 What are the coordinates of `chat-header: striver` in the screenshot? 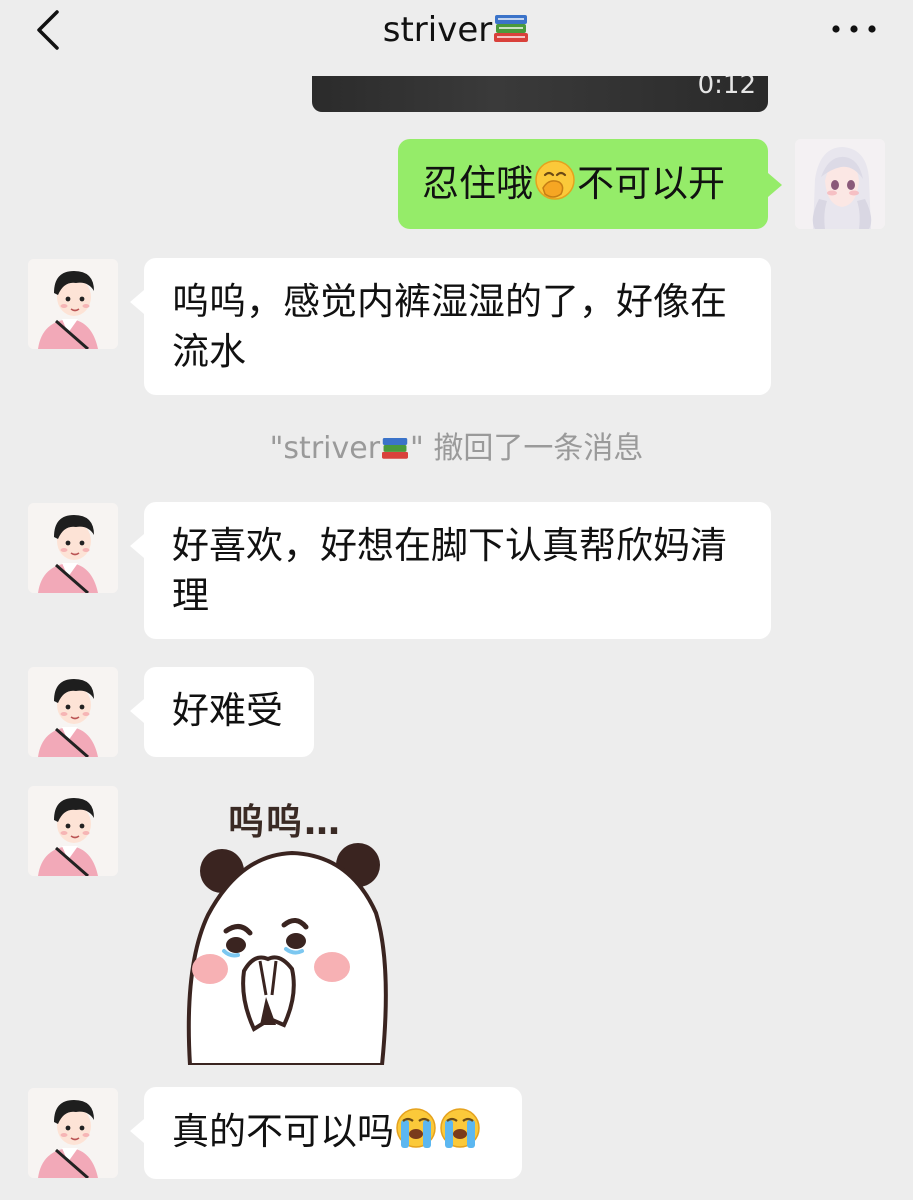 It's located at (456, 31).